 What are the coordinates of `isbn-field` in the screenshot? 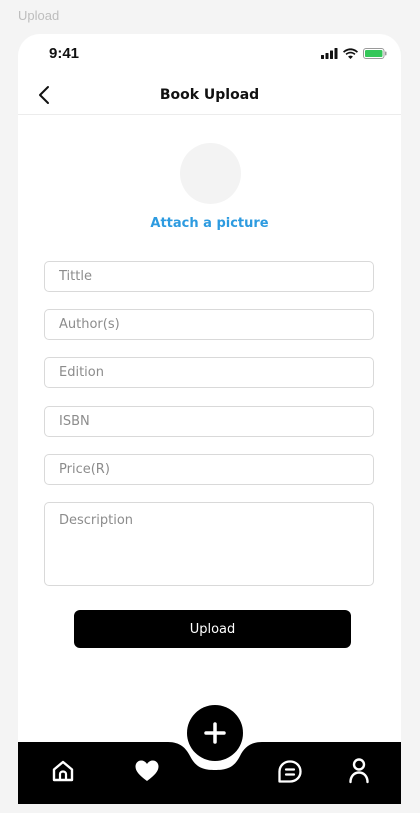 It's located at (209, 421).